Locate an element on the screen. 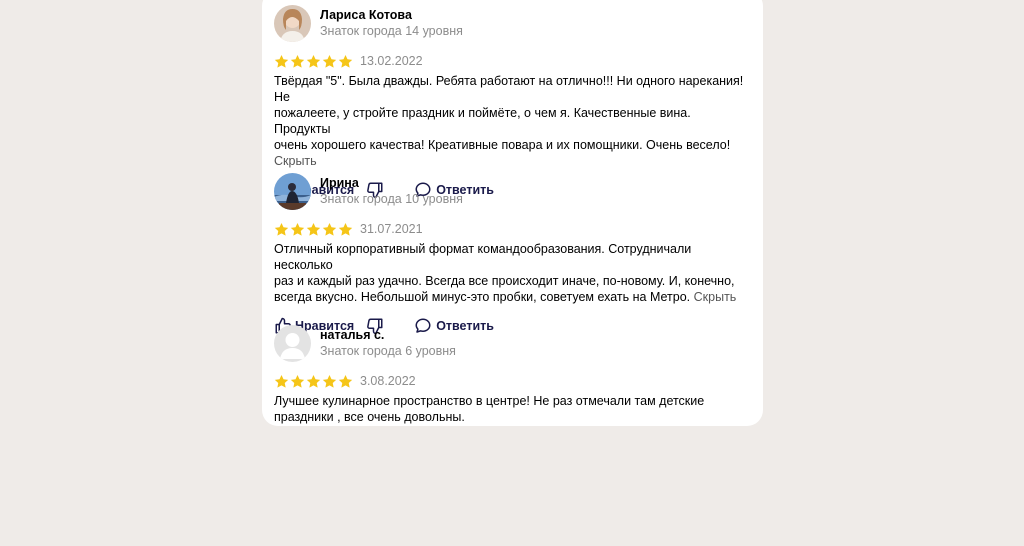 This screenshot has width=1024, height=546. review-author: Лариса Котова Знаток города 14 уровня is located at coordinates (514, 25).